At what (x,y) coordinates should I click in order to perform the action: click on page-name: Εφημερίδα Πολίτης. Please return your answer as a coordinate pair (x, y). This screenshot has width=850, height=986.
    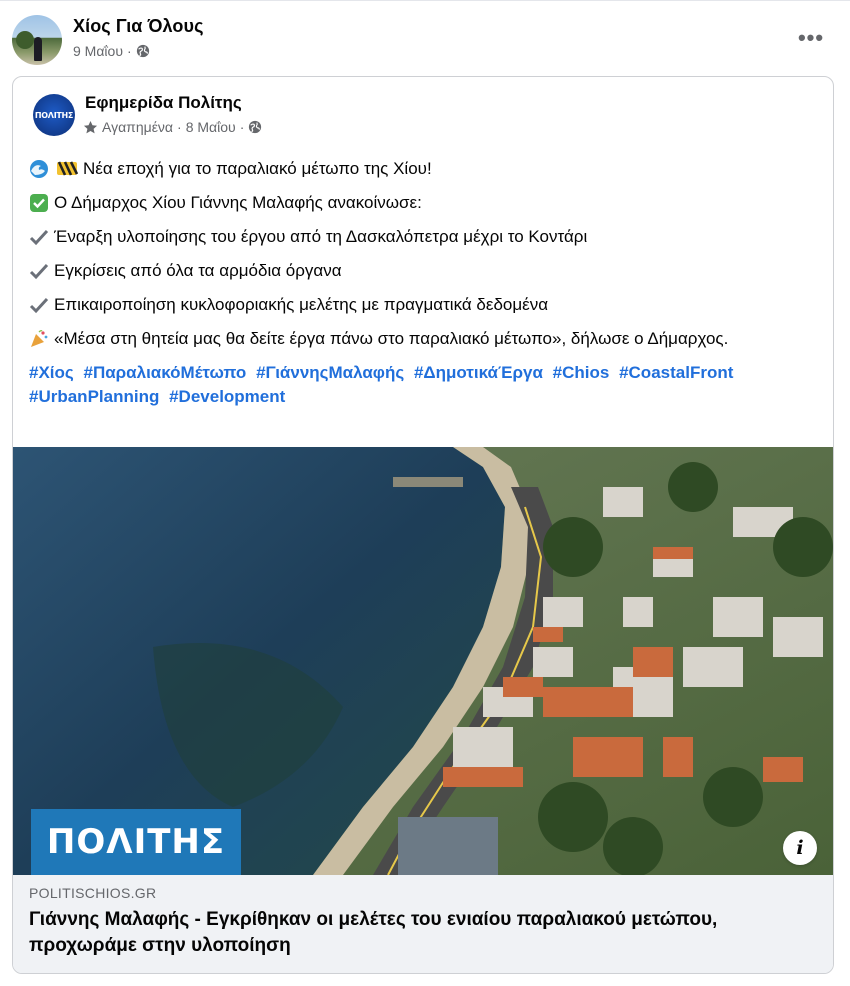
    Looking at the image, I should click on (163, 103).